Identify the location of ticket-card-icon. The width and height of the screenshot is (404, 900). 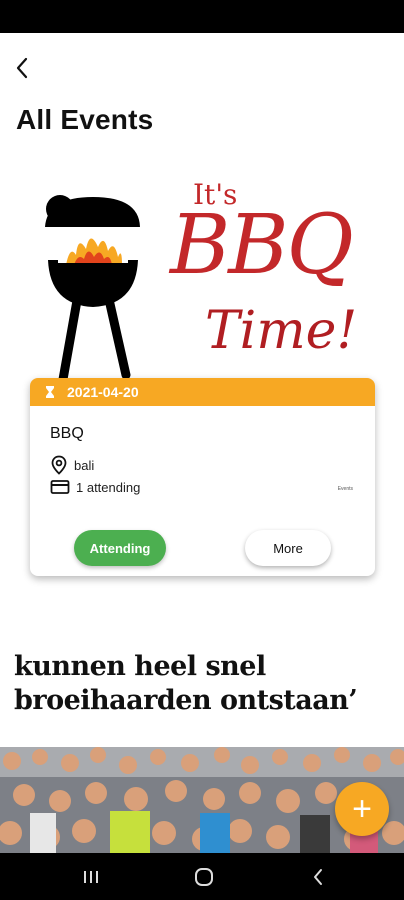
(60, 487).